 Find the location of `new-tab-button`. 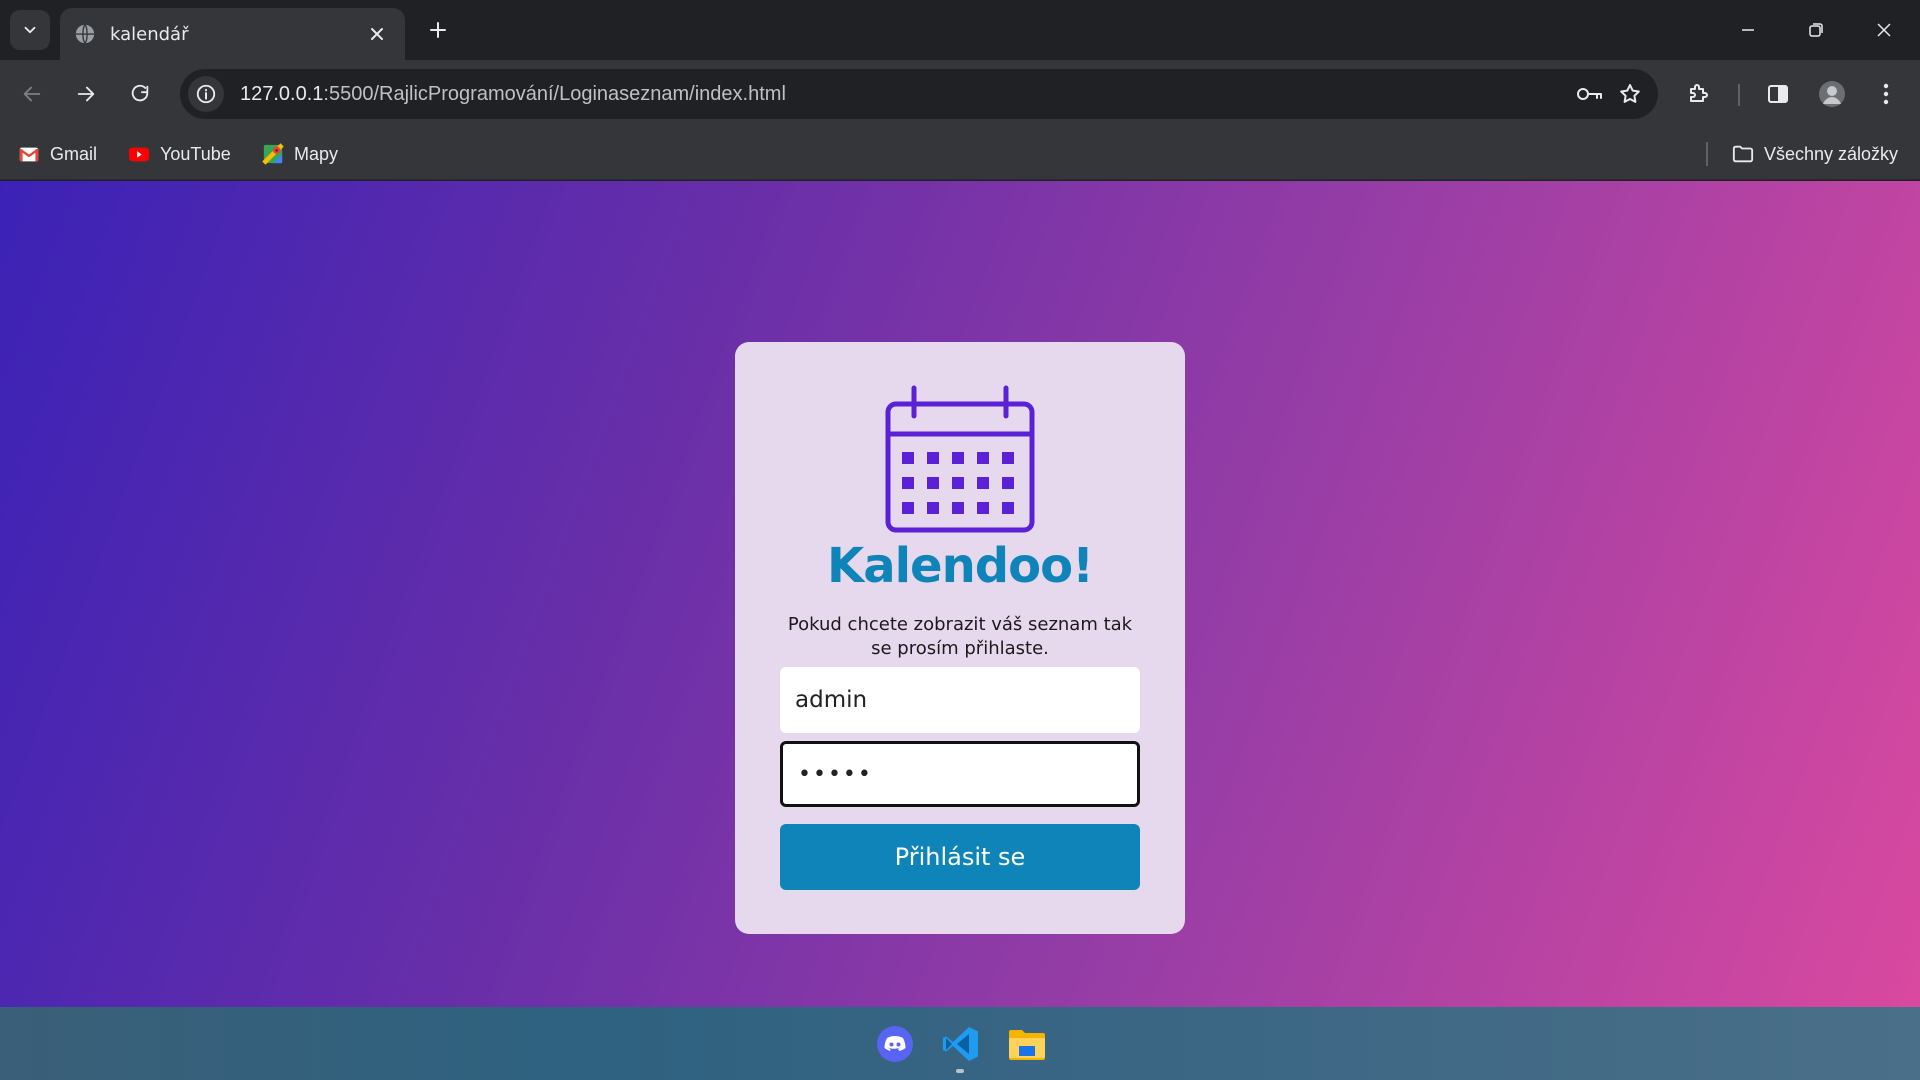

new-tab-button is located at coordinates (438, 30).